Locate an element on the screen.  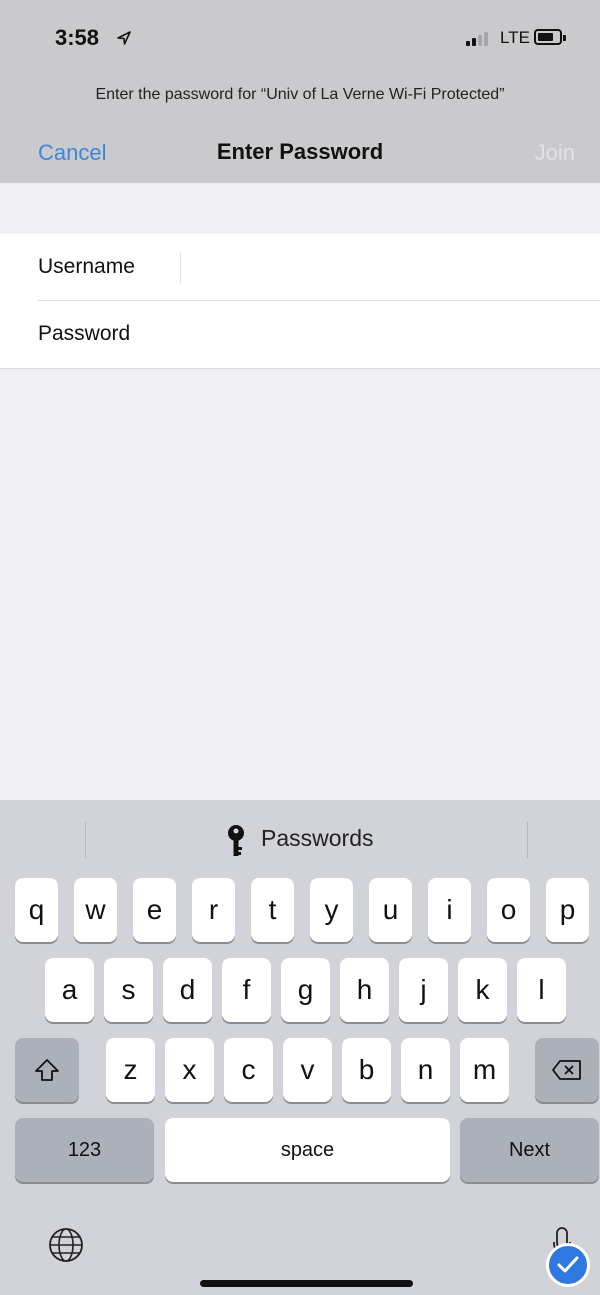
letter-key: k is located at coordinates (482, 990).